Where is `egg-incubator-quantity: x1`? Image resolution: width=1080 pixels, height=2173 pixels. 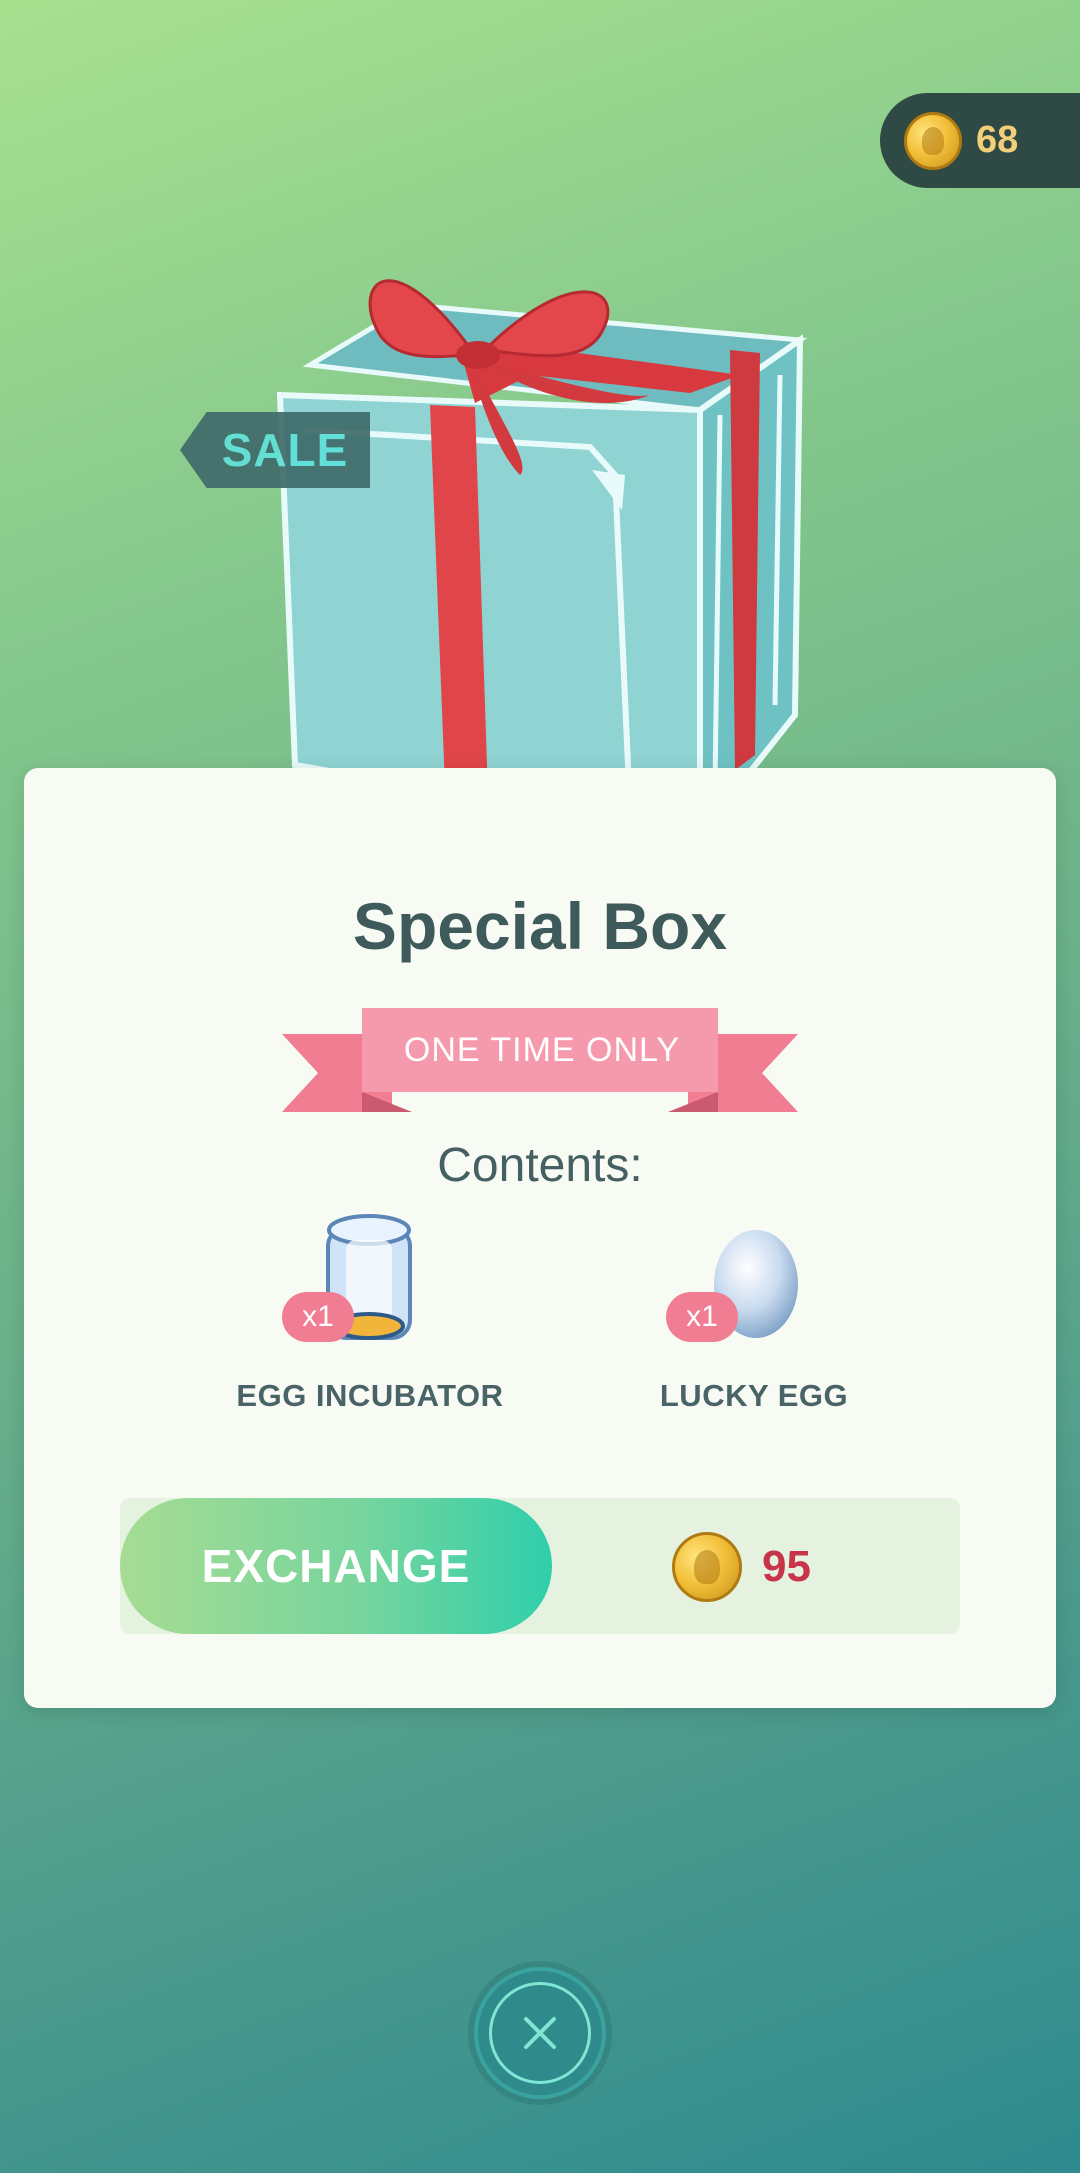 egg-incubator-quantity: x1 is located at coordinates (318, 1317).